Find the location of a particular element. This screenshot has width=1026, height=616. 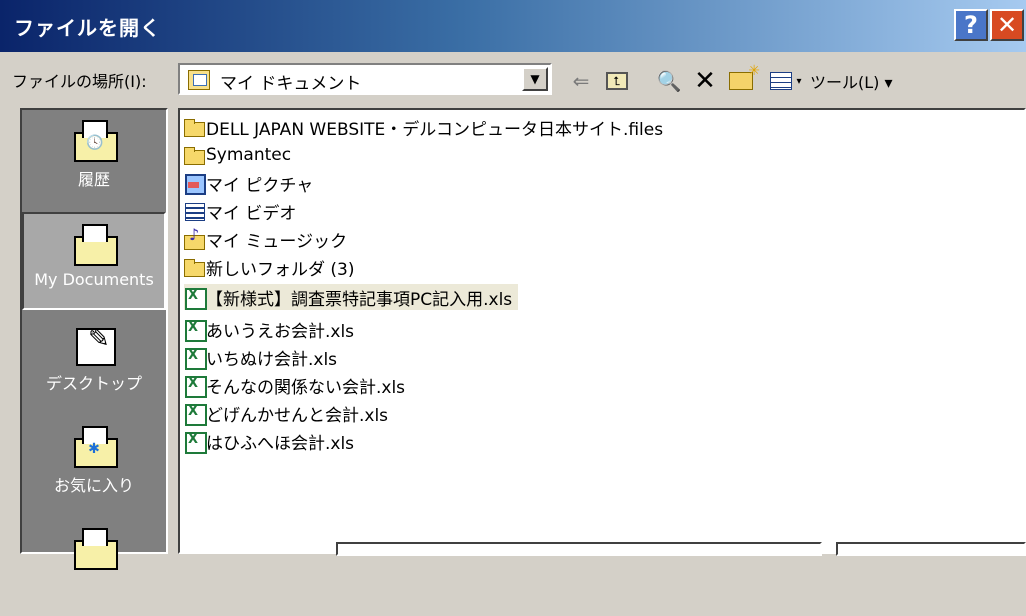

list-item: マイ ビデオ is located at coordinates (240, 211).